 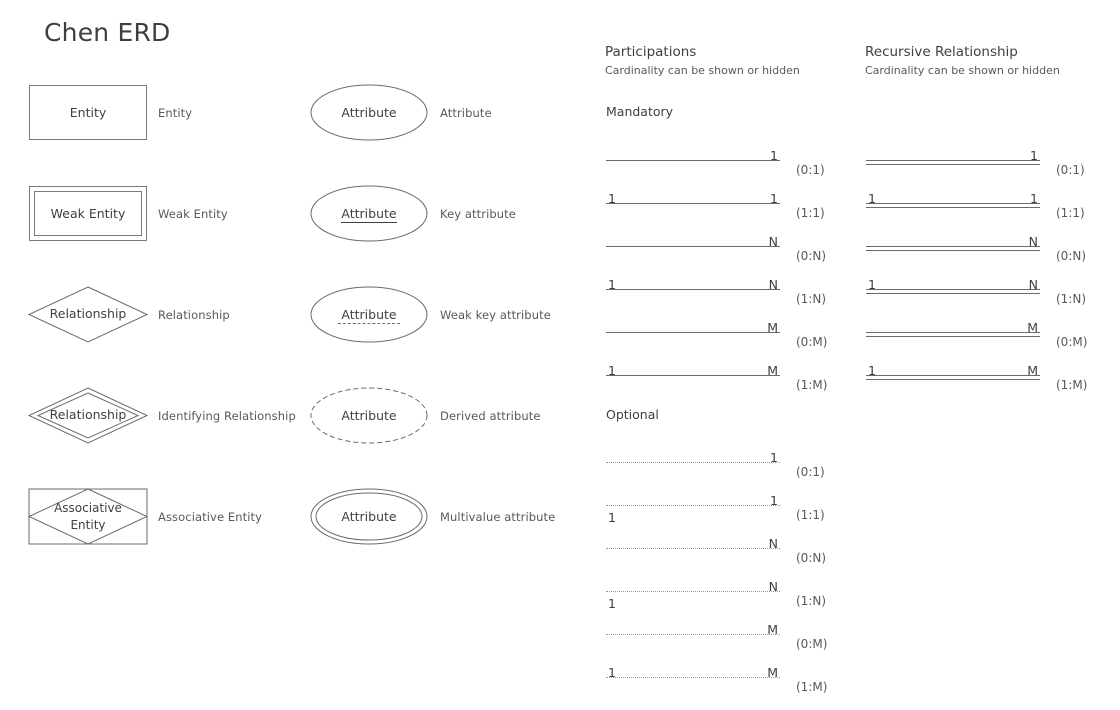 What do you see at coordinates (478, 213) in the screenshot?
I see `legend-label: Key attribute` at bounding box center [478, 213].